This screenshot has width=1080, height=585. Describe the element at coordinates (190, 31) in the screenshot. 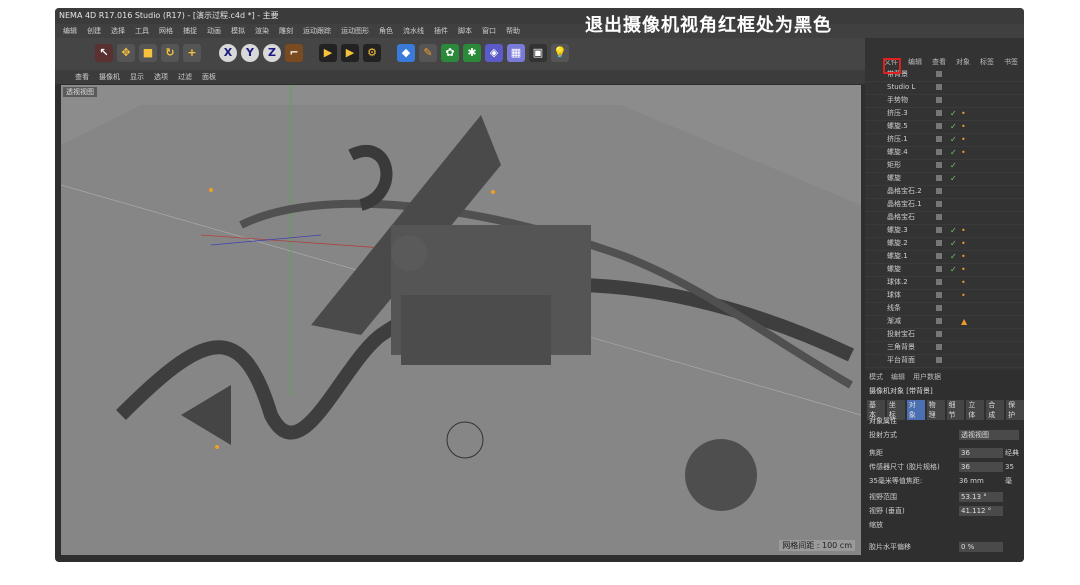

I see `menu-item: 捕捉` at that location.